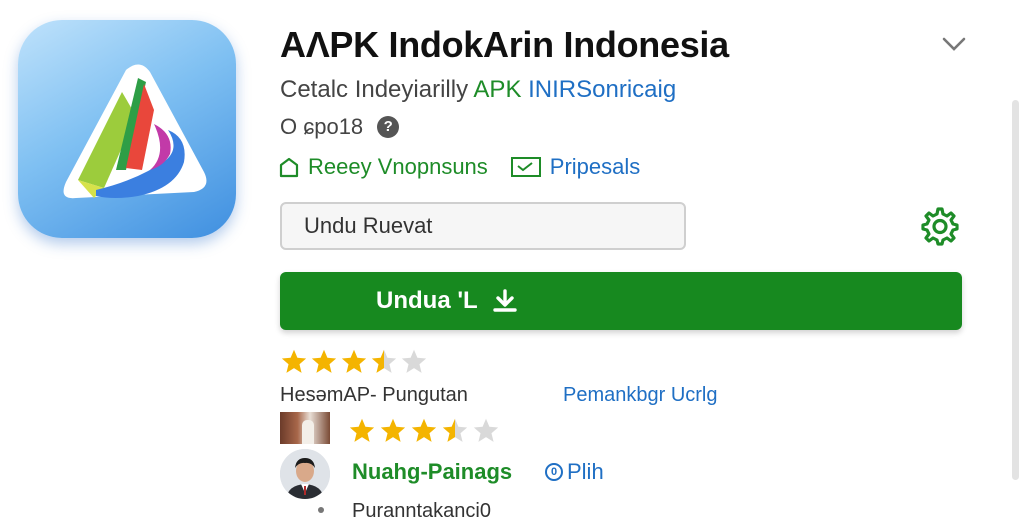 The height and width of the screenshot is (523, 1024). Describe the element at coordinates (525, 167) in the screenshot. I see `mail-icon` at that location.